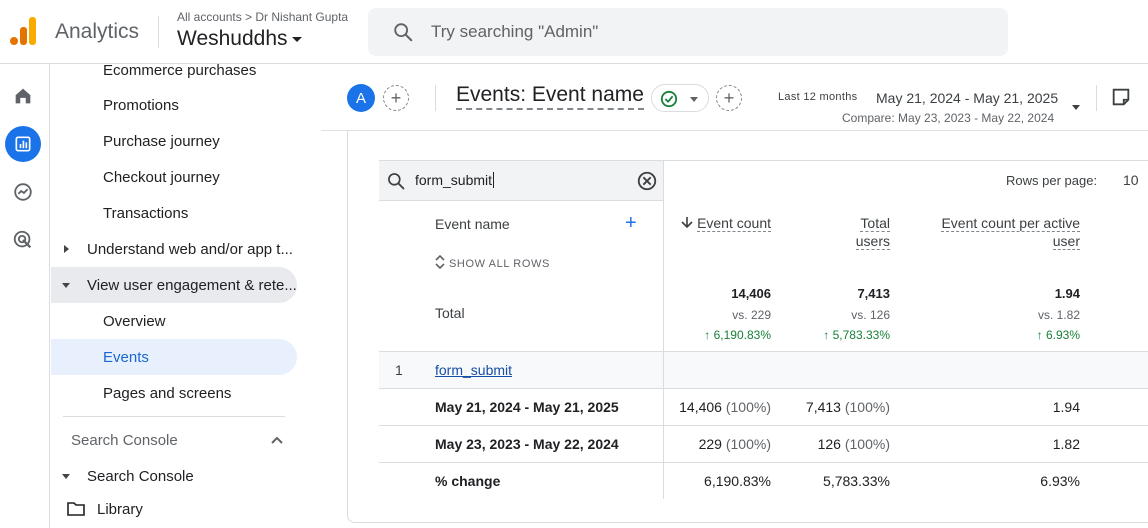 The image size is (1148, 528). Describe the element at coordinates (23, 240) in the screenshot. I see `advertising-button` at that location.